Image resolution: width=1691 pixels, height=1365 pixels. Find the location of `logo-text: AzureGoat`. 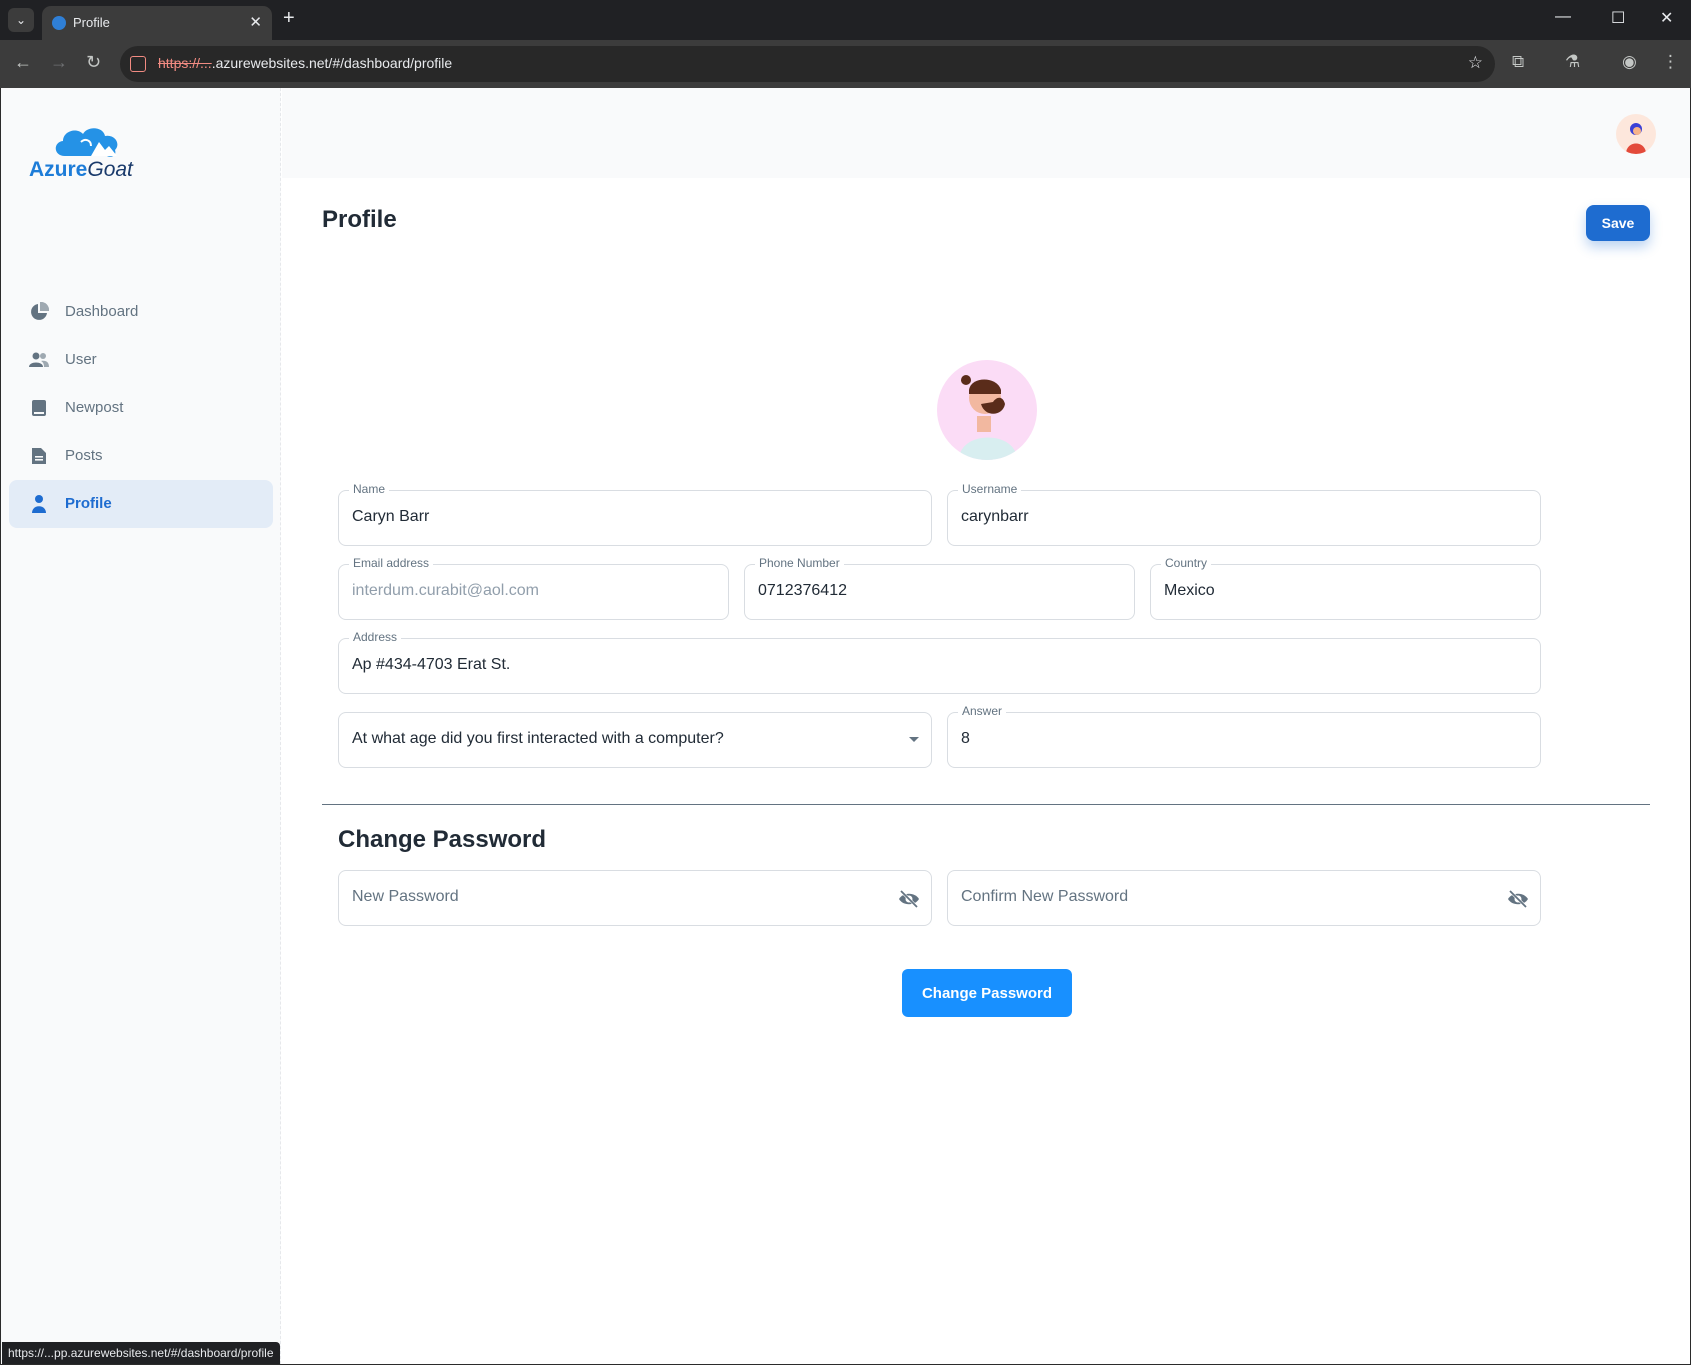

logo-text: AzureGoat is located at coordinates (81, 169).